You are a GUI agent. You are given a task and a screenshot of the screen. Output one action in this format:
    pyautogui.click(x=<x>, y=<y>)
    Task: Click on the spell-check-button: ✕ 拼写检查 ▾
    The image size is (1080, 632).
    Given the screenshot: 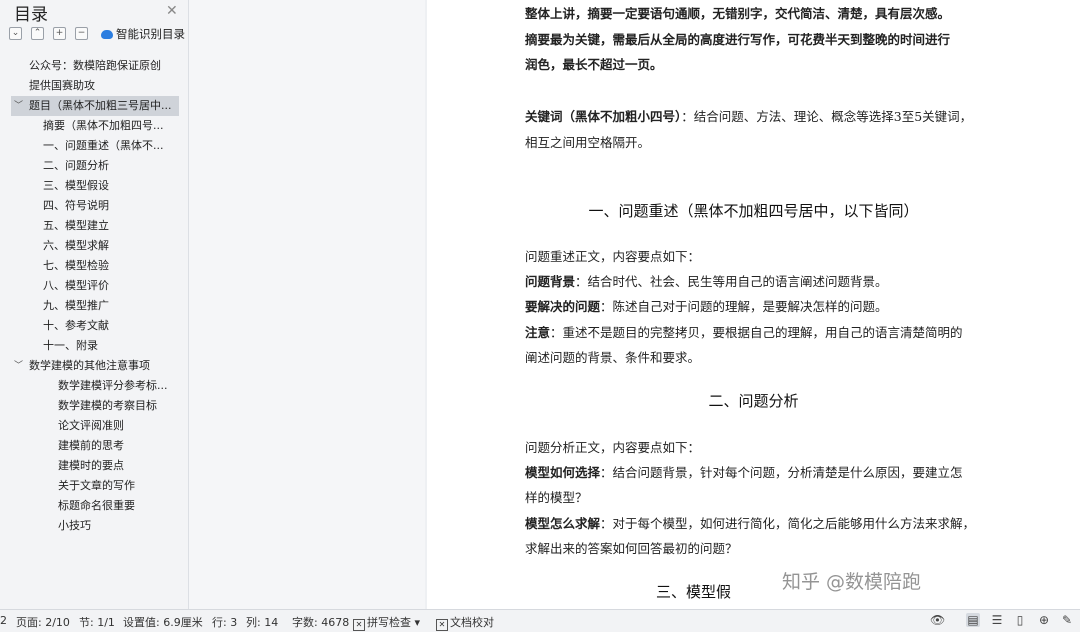 What is the action you would take?
    pyautogui.click(x=386, y=622)
    